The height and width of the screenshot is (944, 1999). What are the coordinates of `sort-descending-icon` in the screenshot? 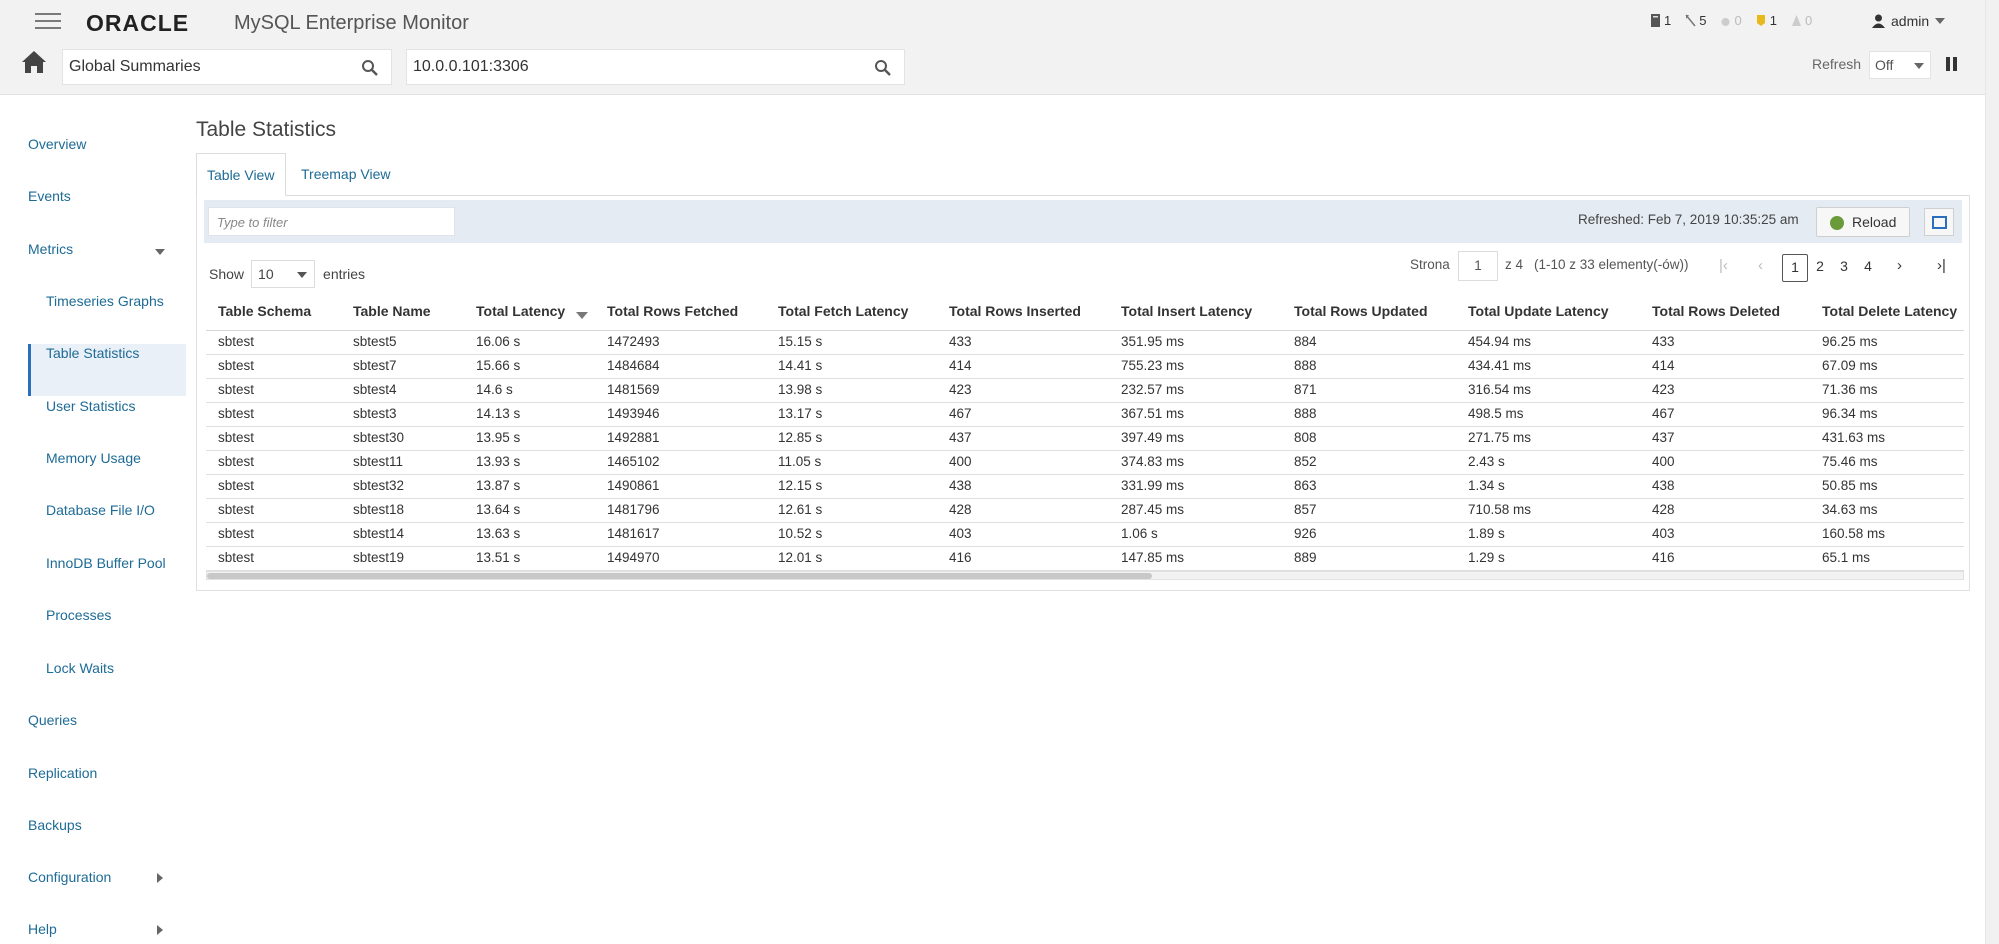 It's located at (582, 315).